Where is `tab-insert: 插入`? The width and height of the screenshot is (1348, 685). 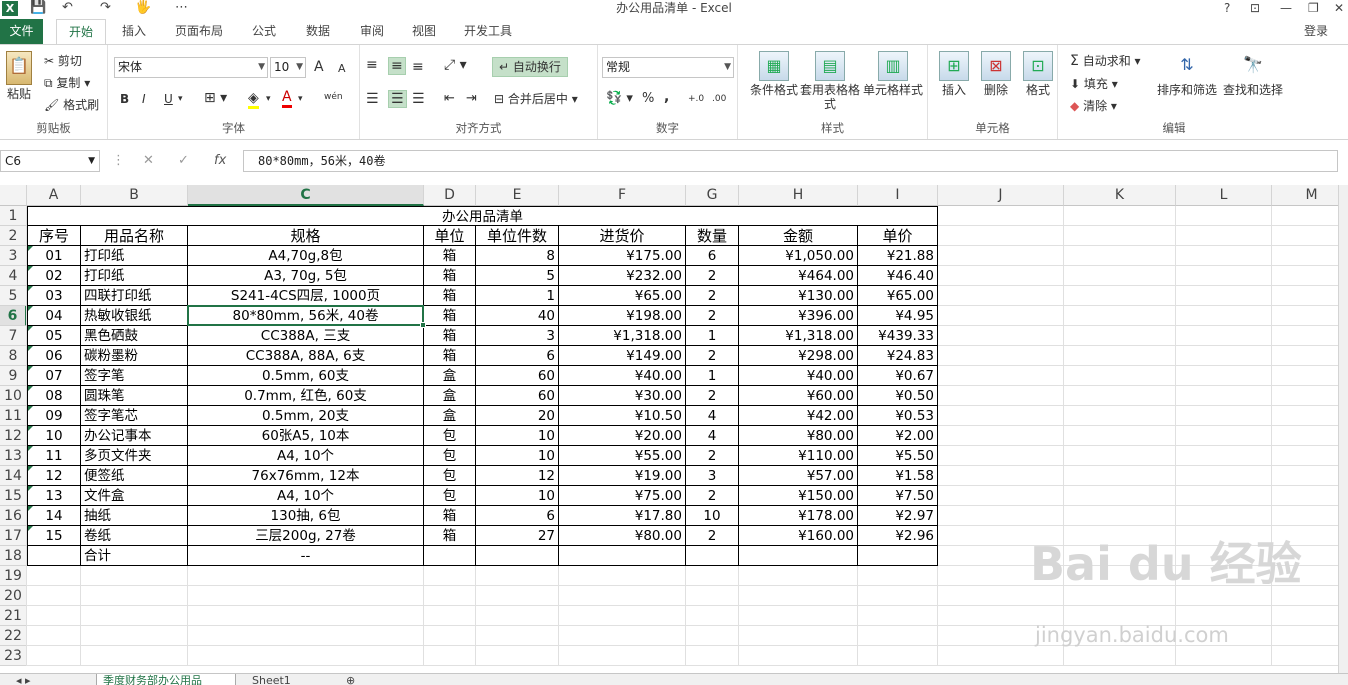
tab-insert: 插入 is located at coordinates (134, 31).